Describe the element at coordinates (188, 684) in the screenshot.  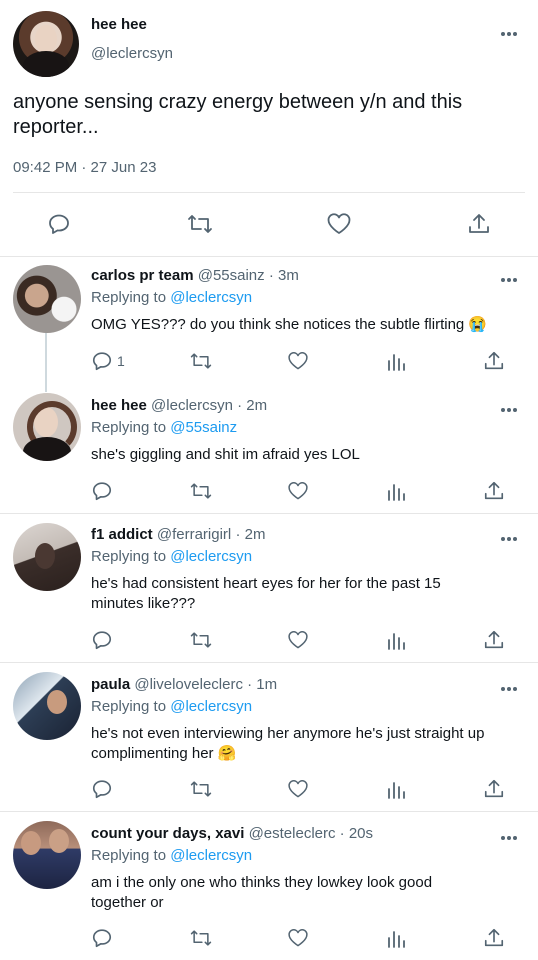
I see `handle: @liveloveleclerc` at that location.